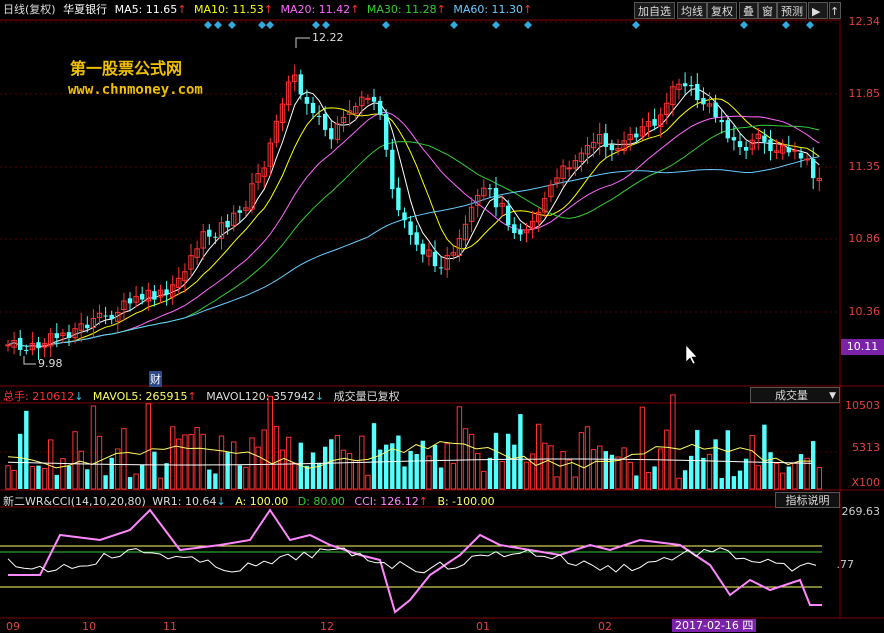 This screenshot has height=633, width=884. I want to click on current-price-badge: 10.11, so click(862, 347).